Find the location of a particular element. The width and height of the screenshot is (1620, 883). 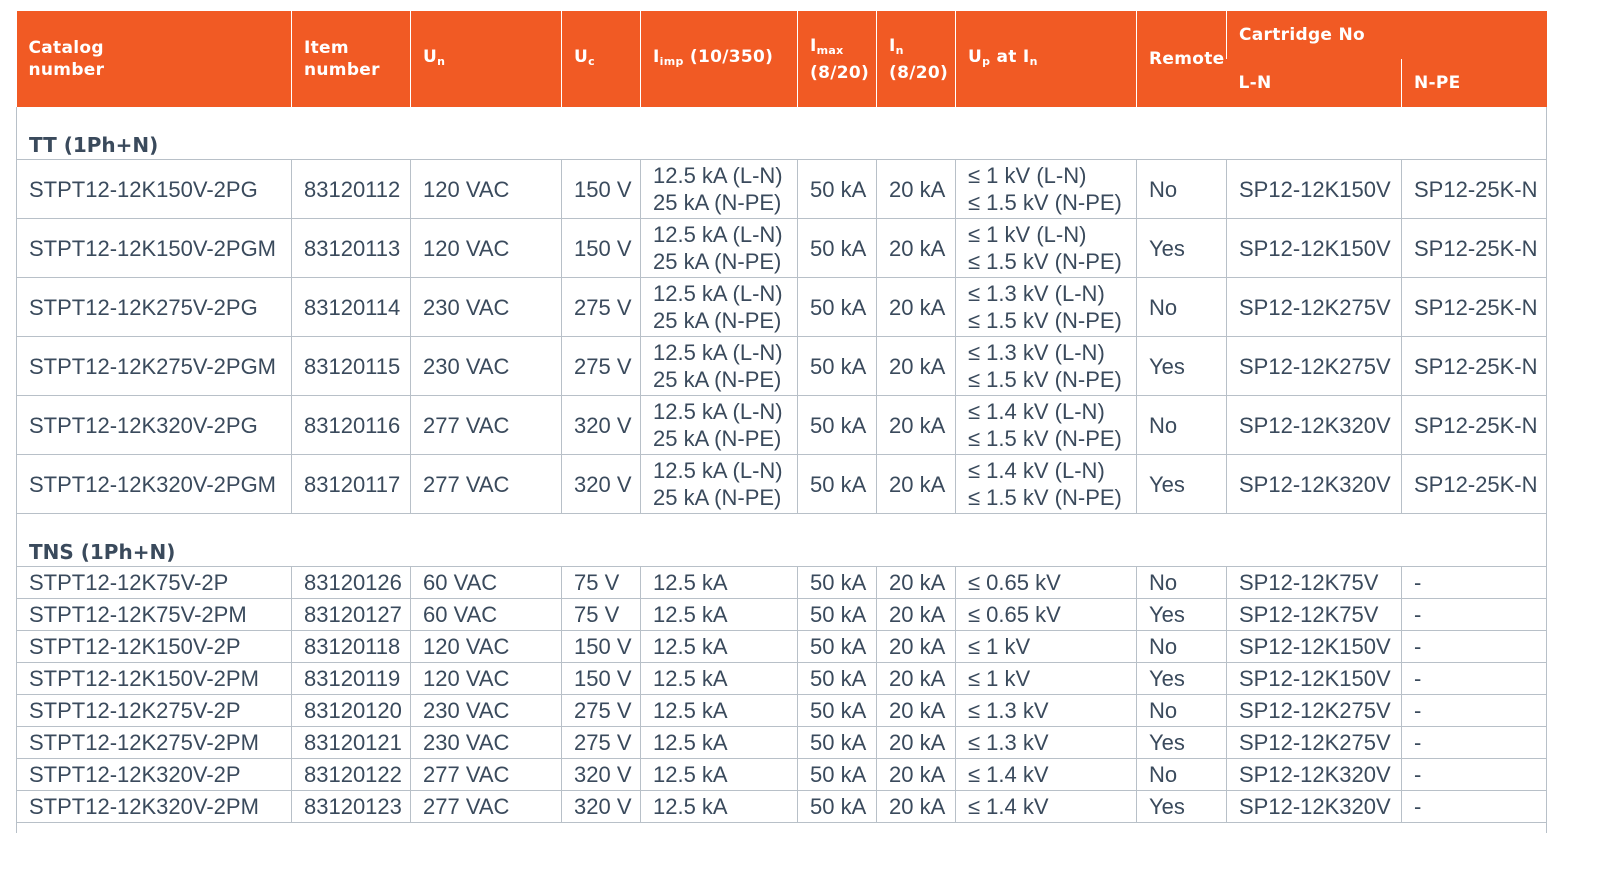

cell-up: ≤ 1 kV (L-N) ≤ 1.5 kV (N-PE) is located at coordinates (1046, 189).